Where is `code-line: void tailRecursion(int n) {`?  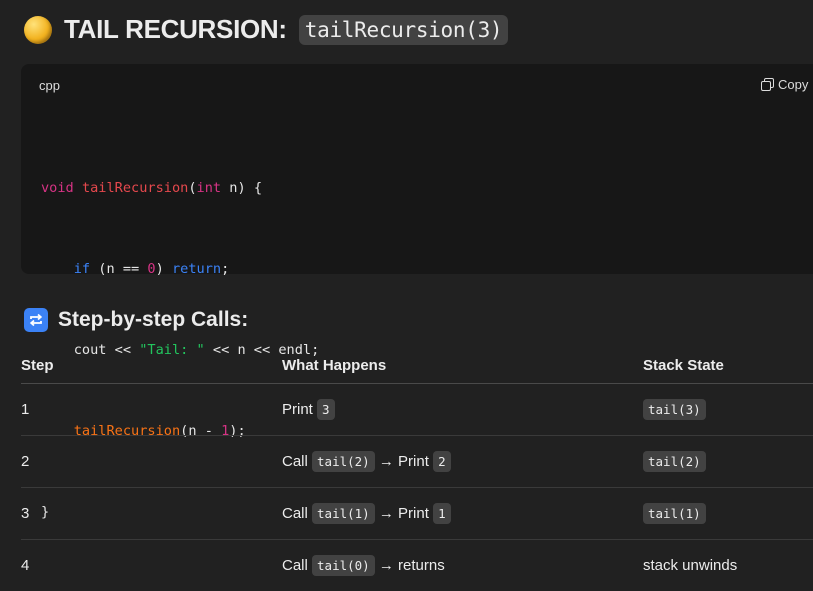
code-line: void tailRecursion(int n) { is located at coordinates (180, 188).